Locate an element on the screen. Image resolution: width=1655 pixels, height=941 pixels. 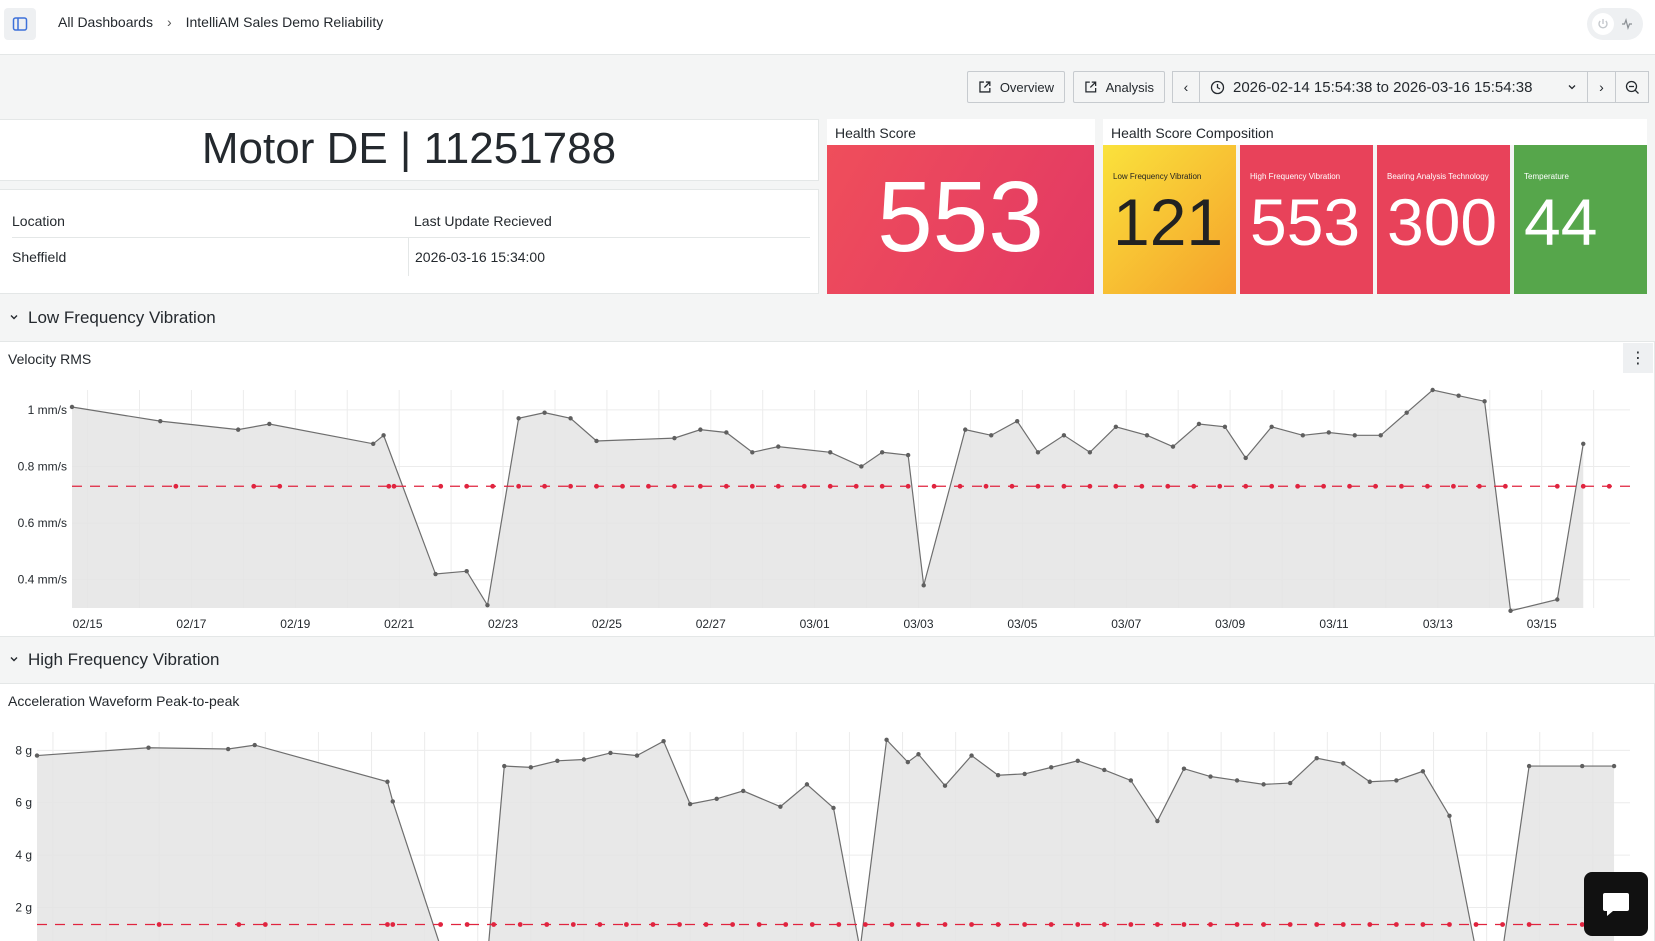
location-column-header: Location is located at coordinates (210, 221).